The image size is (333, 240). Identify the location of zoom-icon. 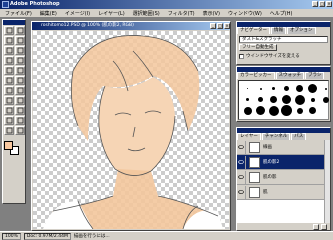
(20, 130).